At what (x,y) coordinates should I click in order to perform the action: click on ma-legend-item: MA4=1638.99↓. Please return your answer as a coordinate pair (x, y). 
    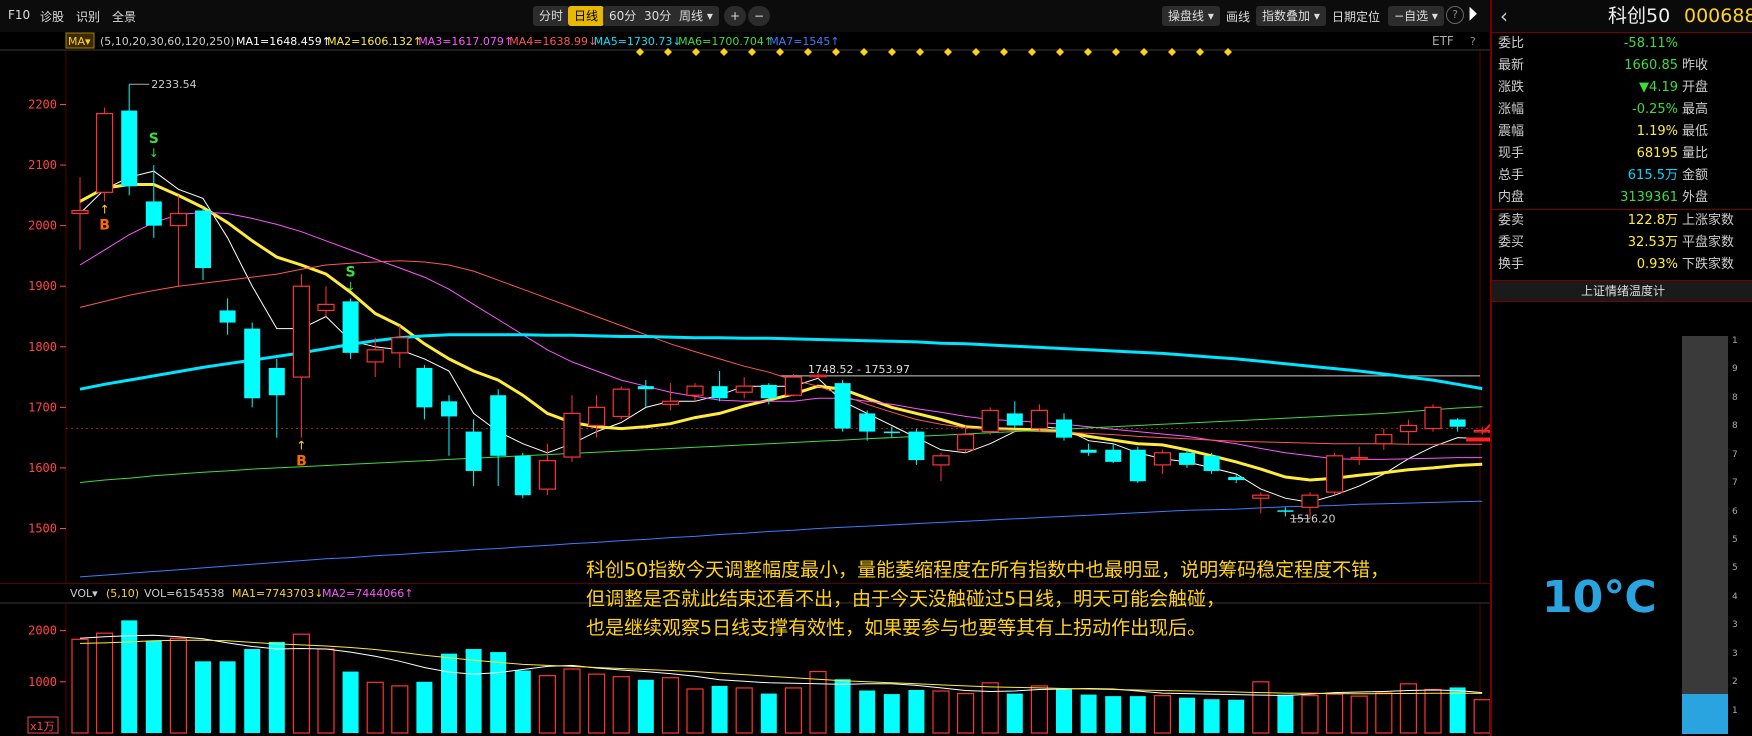
    Looking at the image, I should click on (553, 41).